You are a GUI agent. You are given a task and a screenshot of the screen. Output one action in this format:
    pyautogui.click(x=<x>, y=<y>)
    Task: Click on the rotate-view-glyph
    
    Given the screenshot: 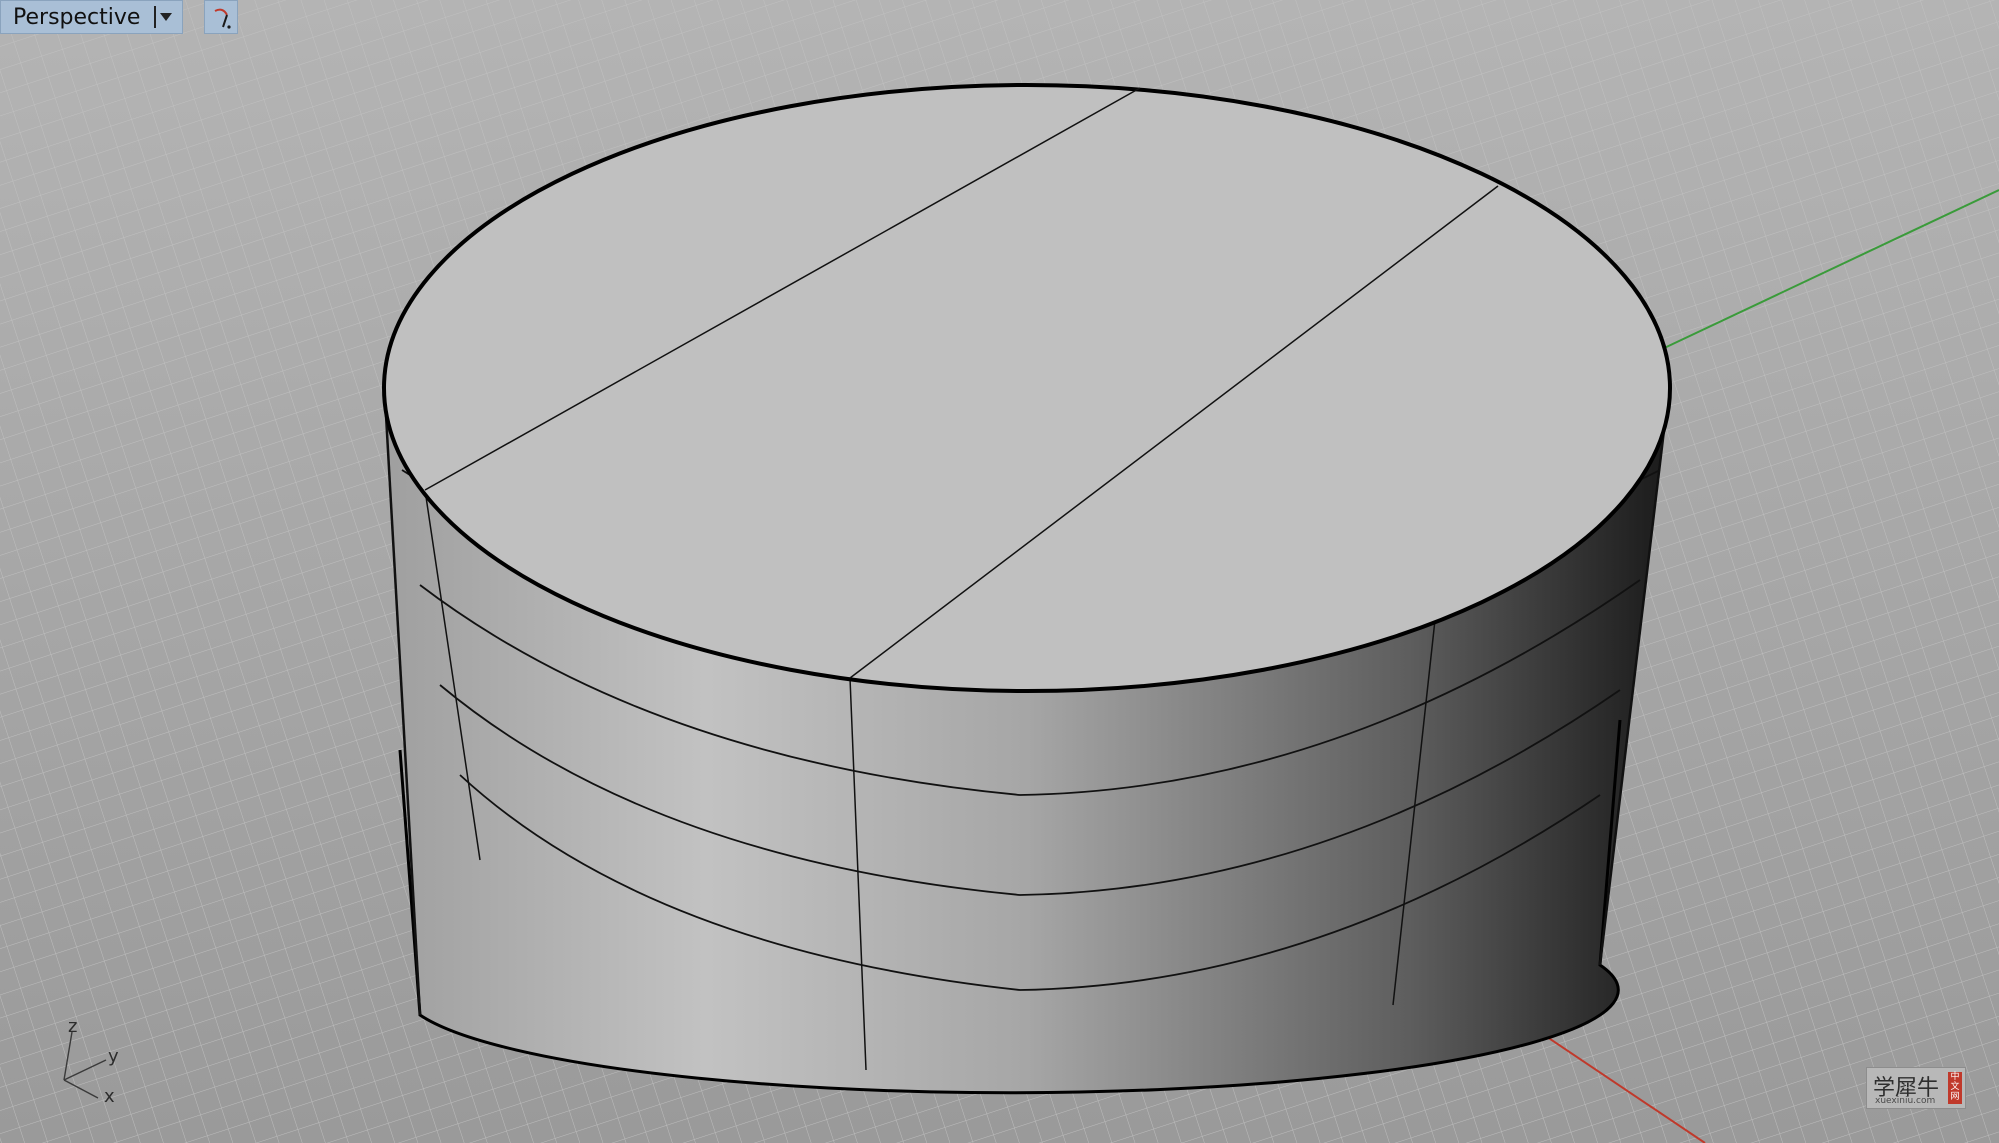 What is the action you would take?
    pyautogui.click(x=222, y=18)
    